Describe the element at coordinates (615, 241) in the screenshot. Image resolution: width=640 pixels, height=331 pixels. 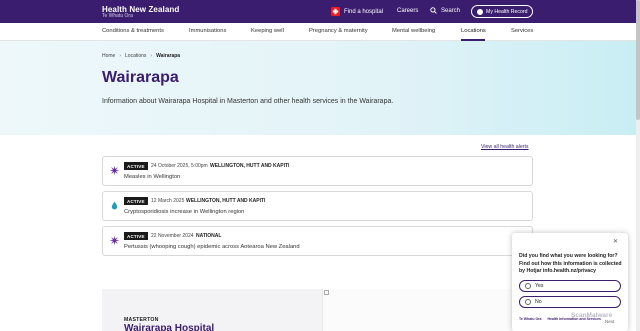
I see `close-icon: ✕` at that location.